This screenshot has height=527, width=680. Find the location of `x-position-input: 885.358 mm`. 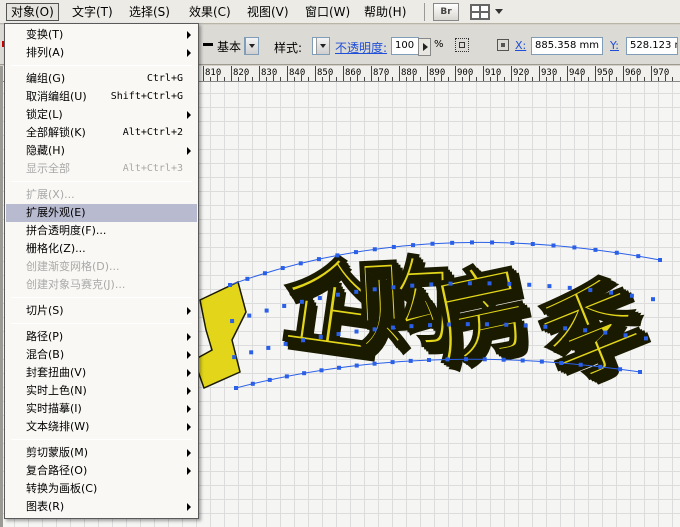

x-position-input: 885.358 mm is located at coordinates (567, 46).